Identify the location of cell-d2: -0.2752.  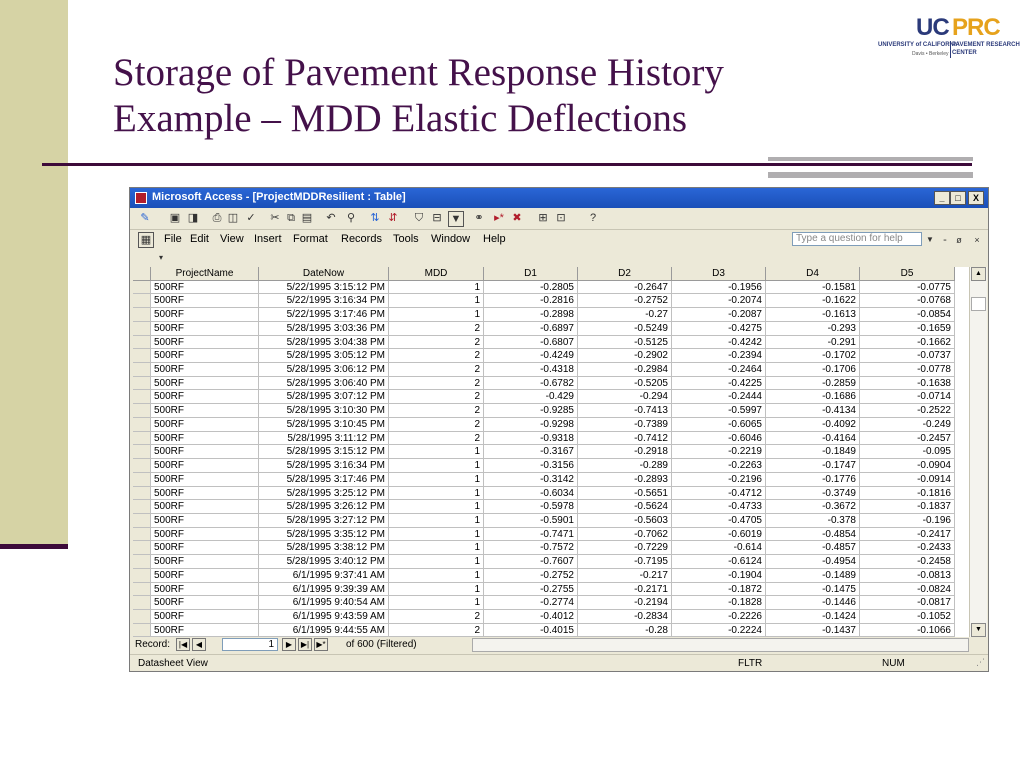
(625, 301).